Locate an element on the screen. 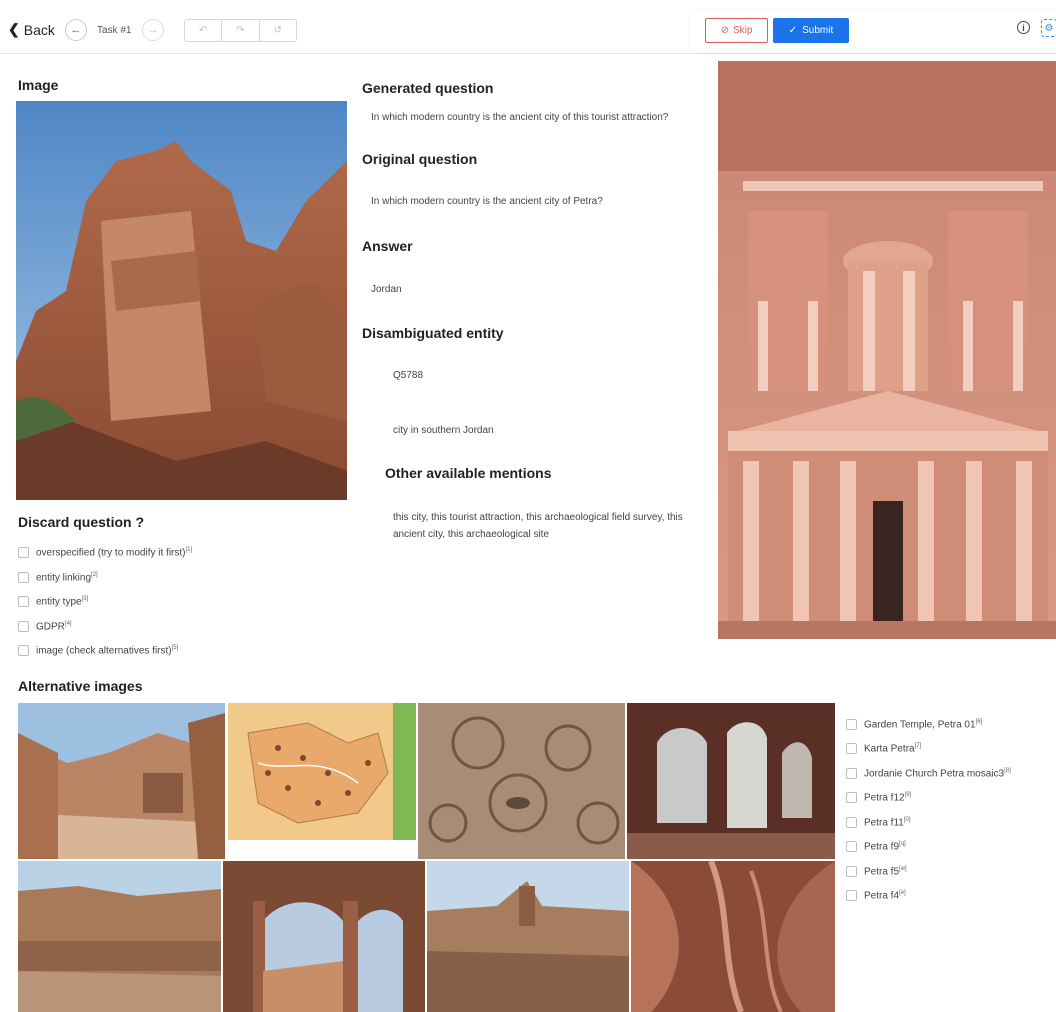 Image resolution: width=1056 pixels, height=1012 pixels. alternative-images-heading: Alternative images is located at coordinates (80, 686).